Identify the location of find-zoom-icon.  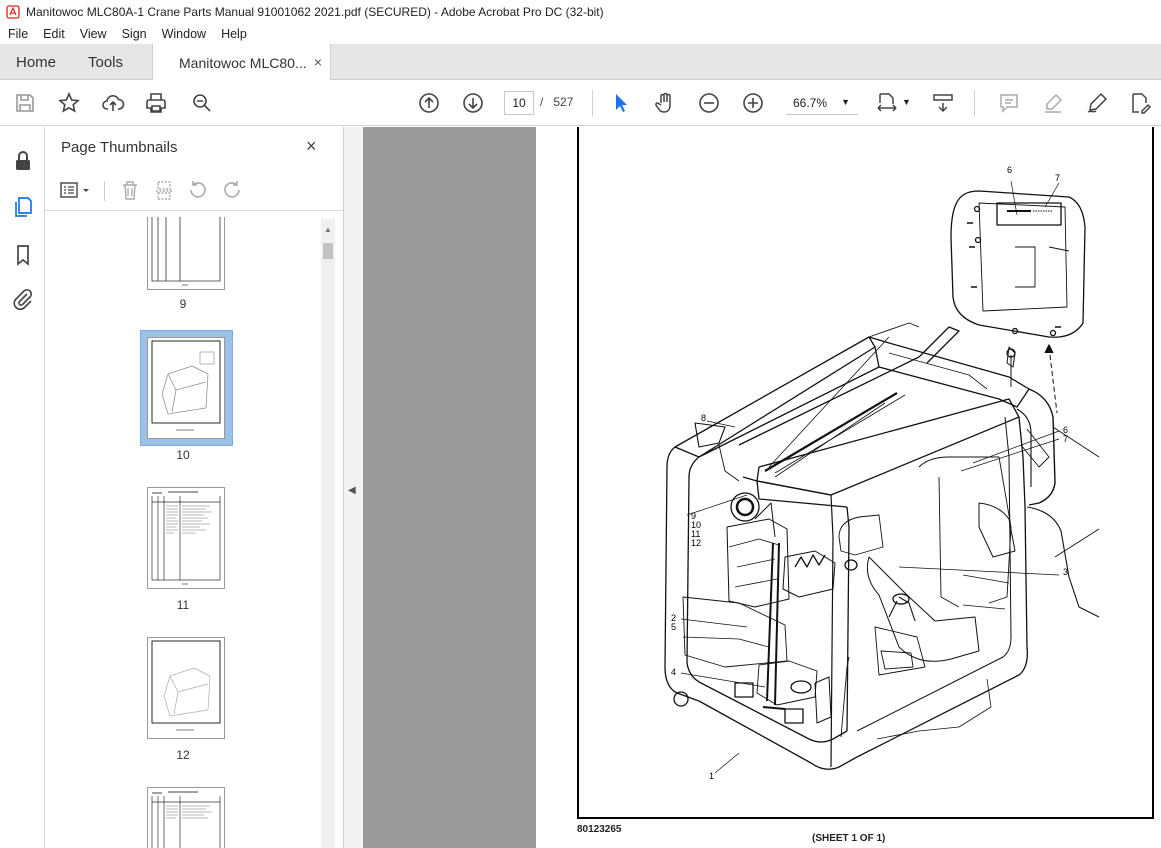
(202, 103).